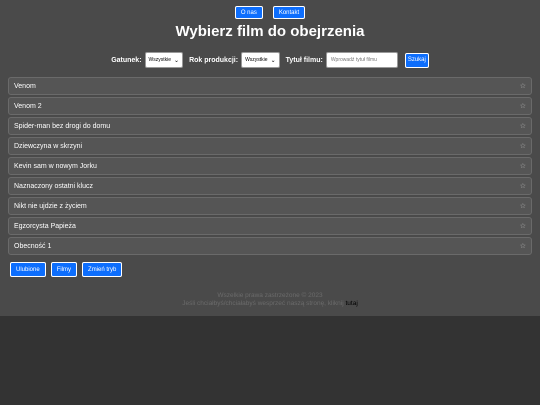 The image size is (540, 405). I want to click on support-link: tutaj, so click(352, 303).